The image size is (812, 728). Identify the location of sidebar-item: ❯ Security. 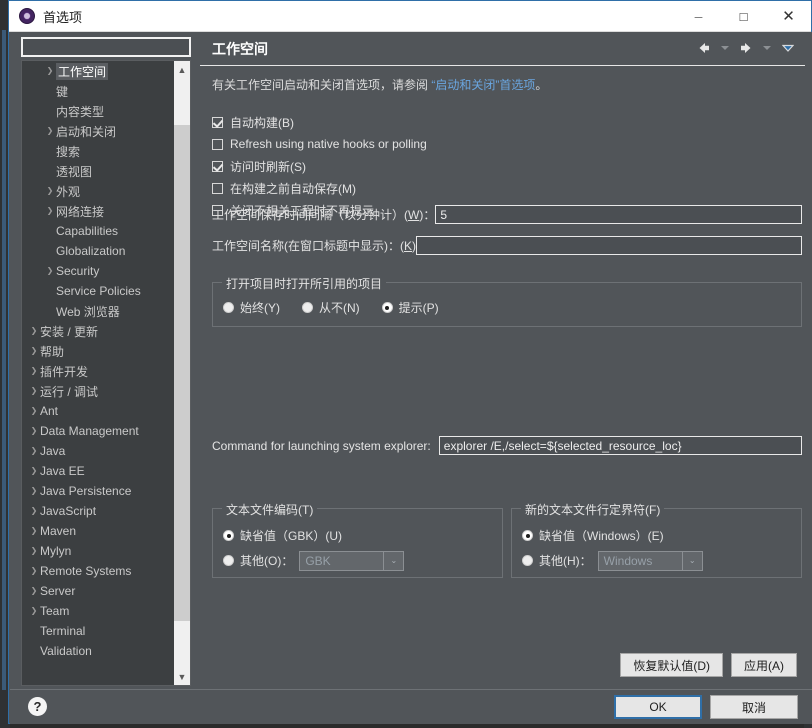
(98, 271).